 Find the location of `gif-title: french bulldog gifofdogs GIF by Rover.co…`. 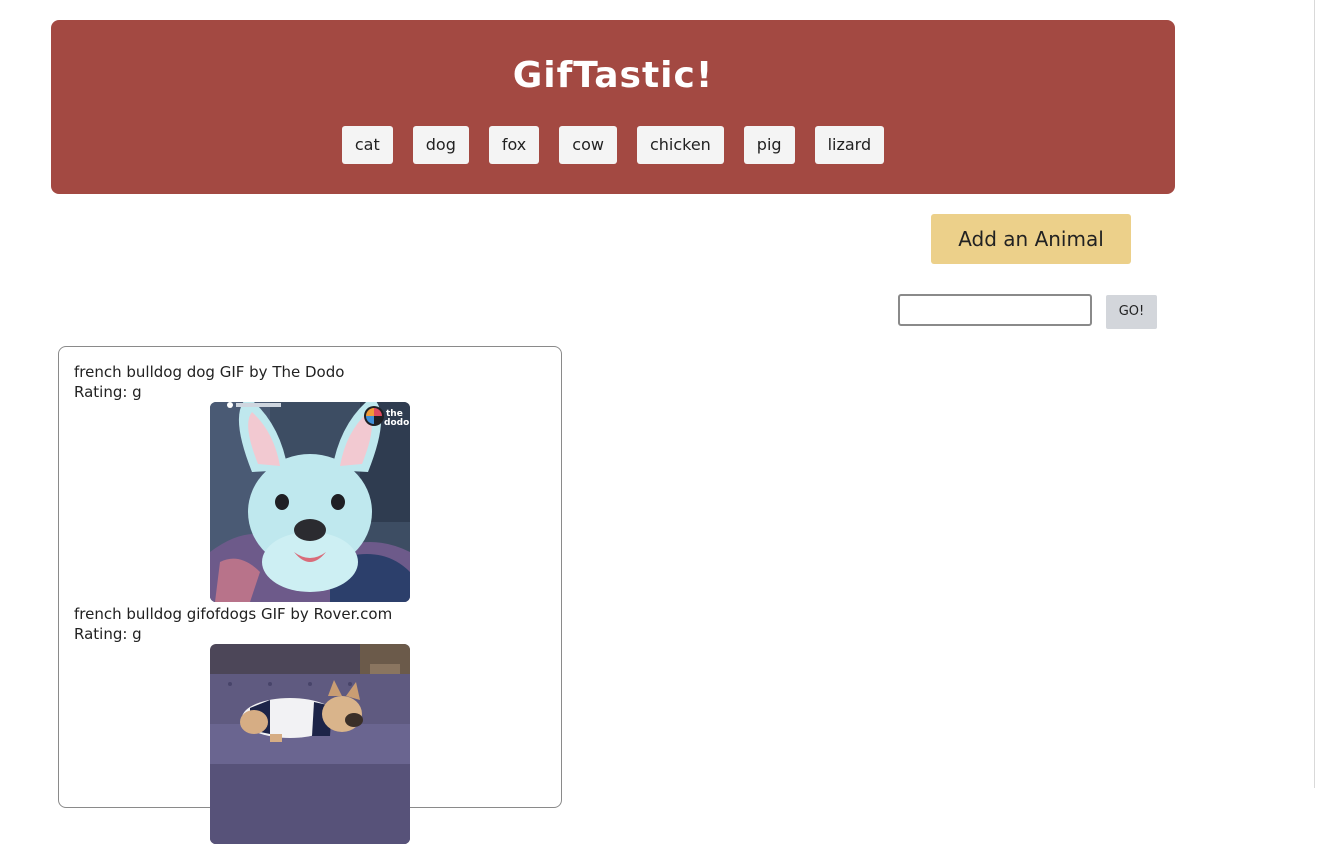

gif-title: french bulldog gifofdogs GIF by Rover.co… is located at coordinates (233, 614).